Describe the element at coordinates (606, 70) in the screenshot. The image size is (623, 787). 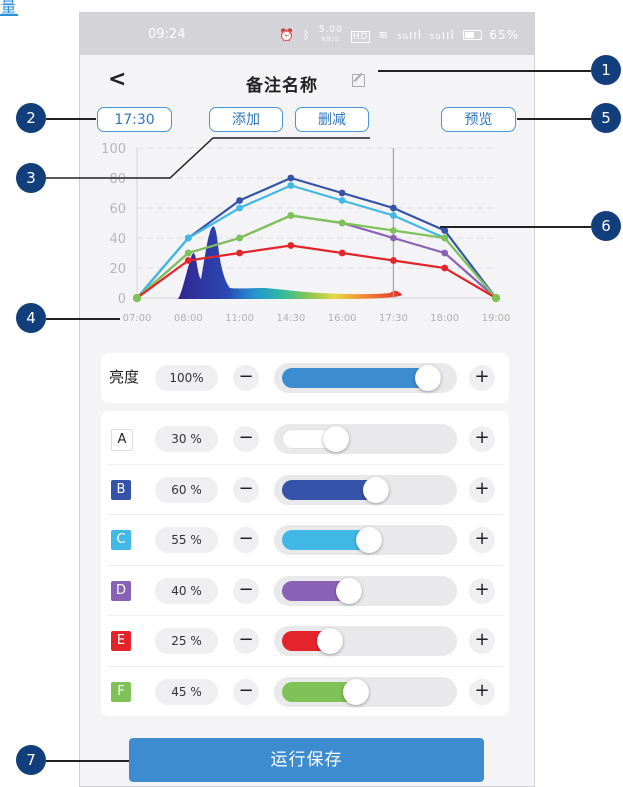
I see `callout-marker-1: 1` at that location.